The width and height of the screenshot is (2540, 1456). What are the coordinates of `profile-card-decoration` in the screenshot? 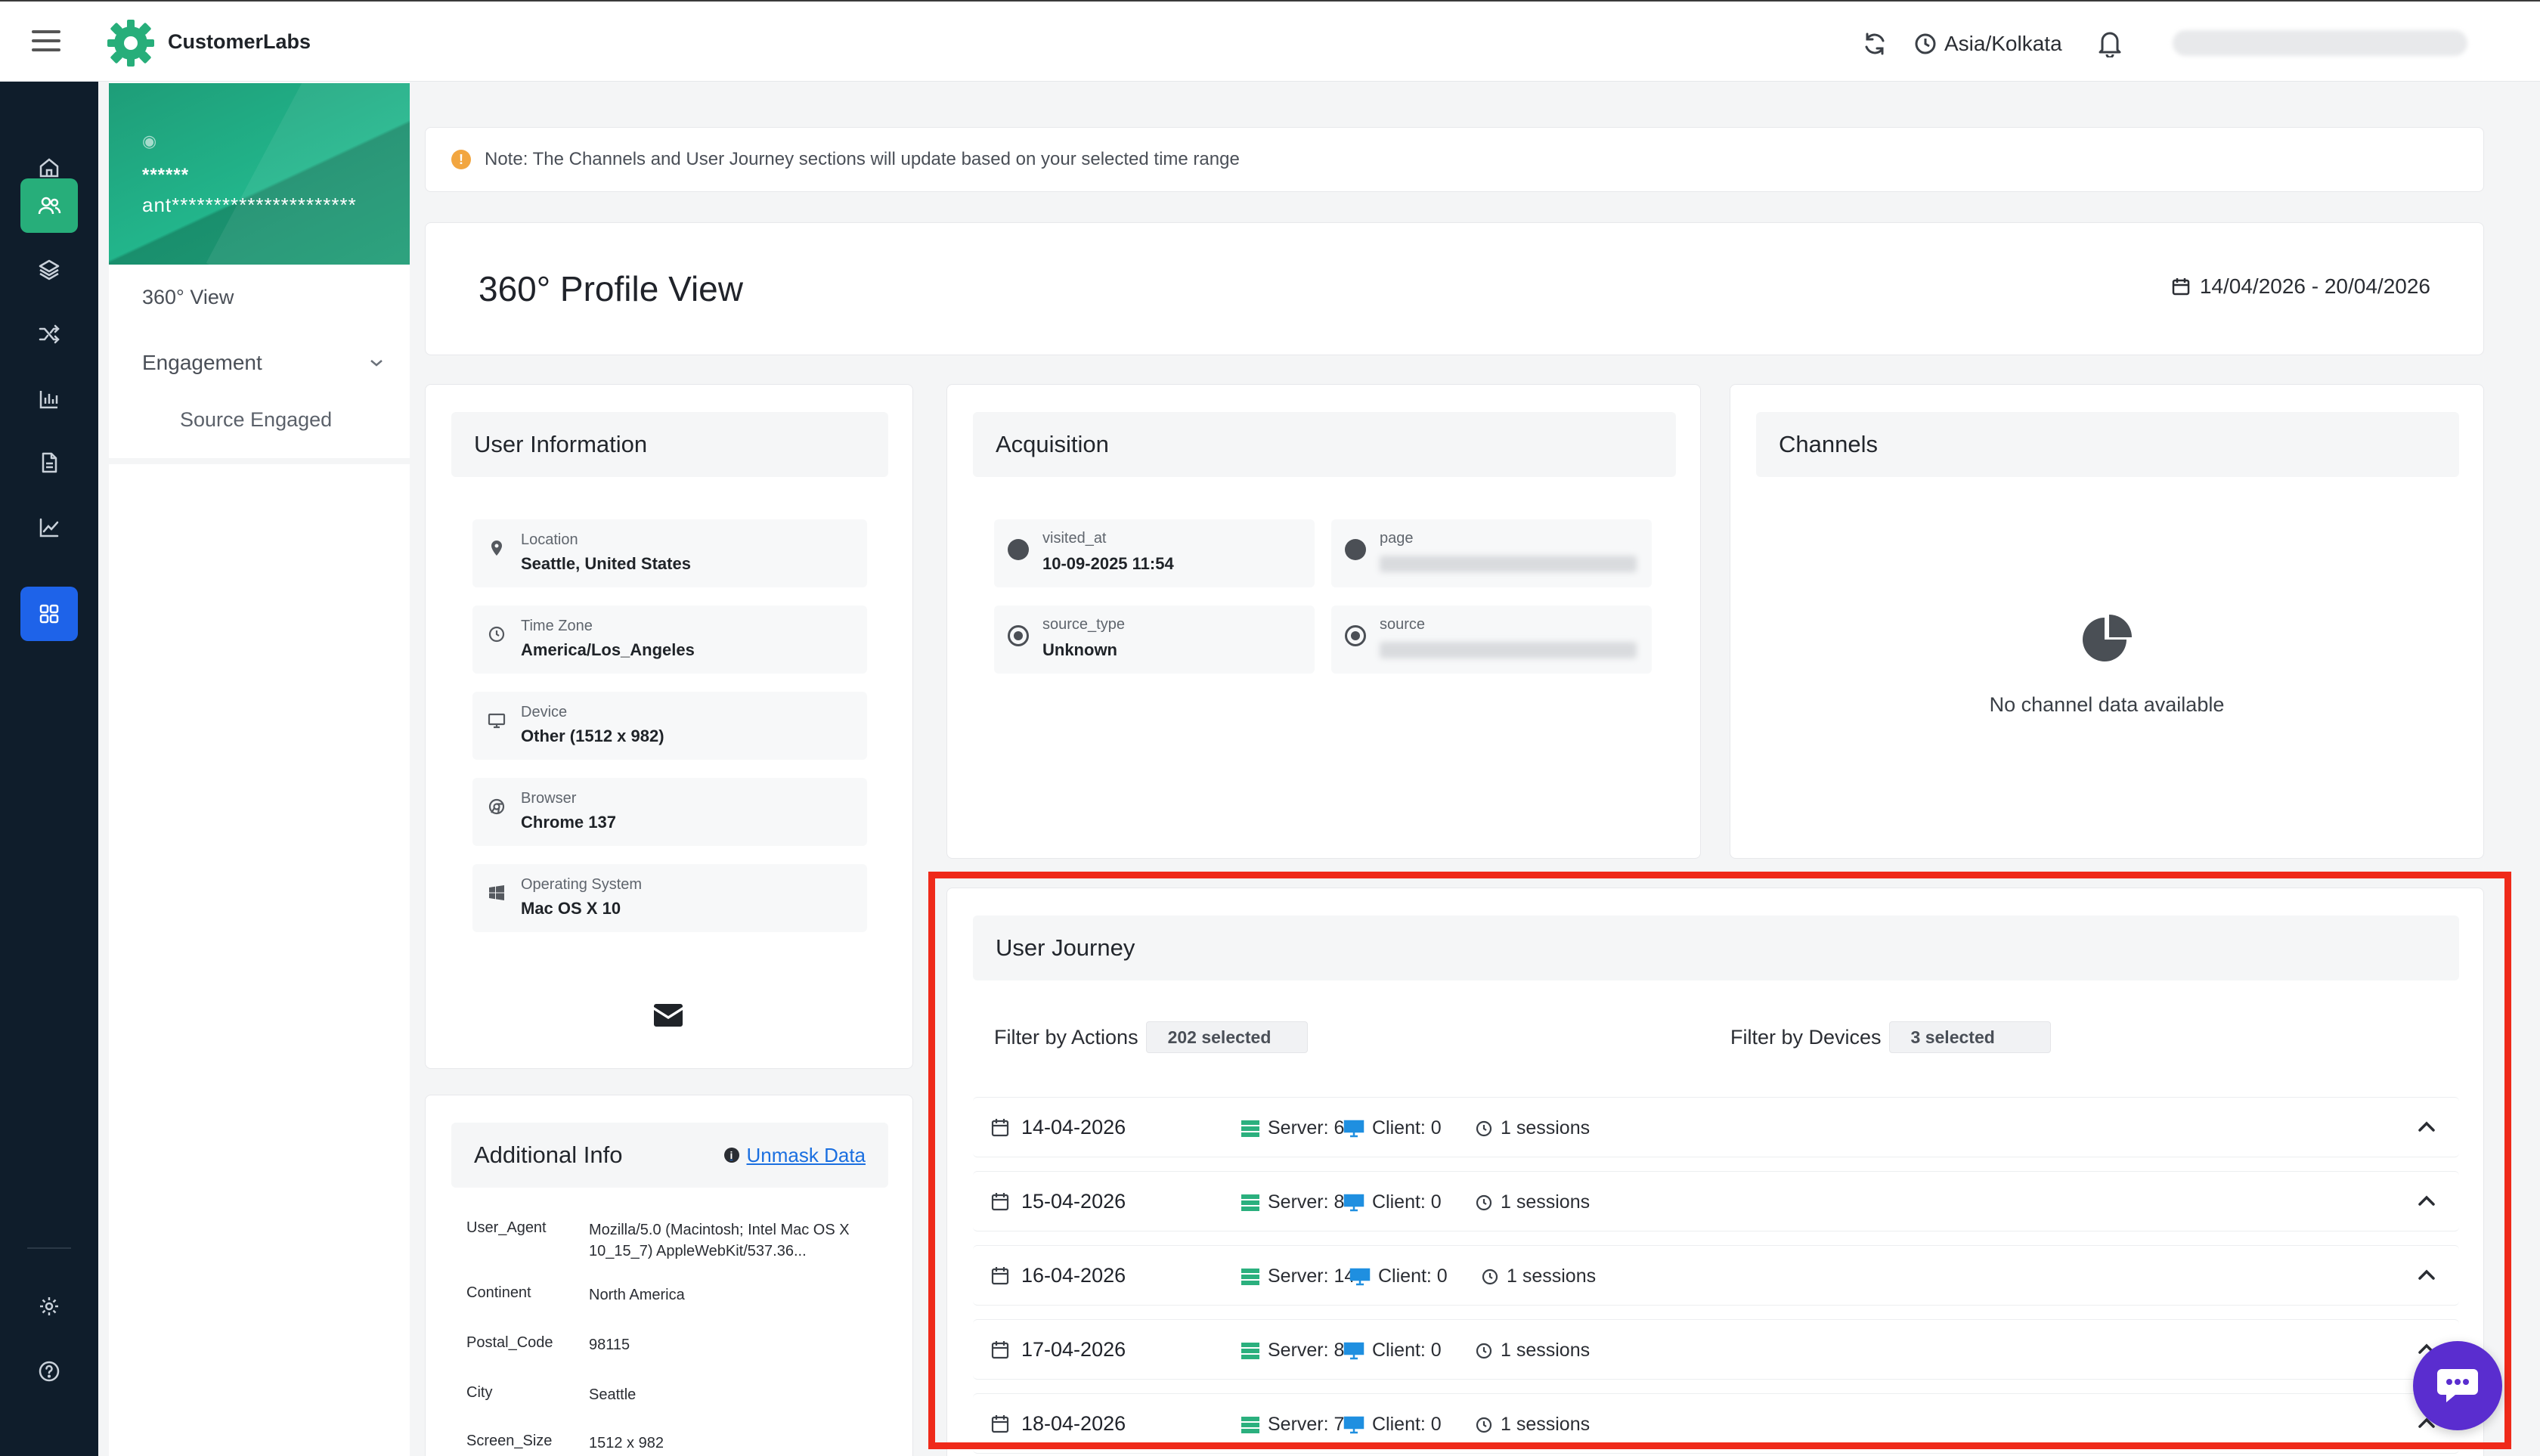 It's located at (308, 174).